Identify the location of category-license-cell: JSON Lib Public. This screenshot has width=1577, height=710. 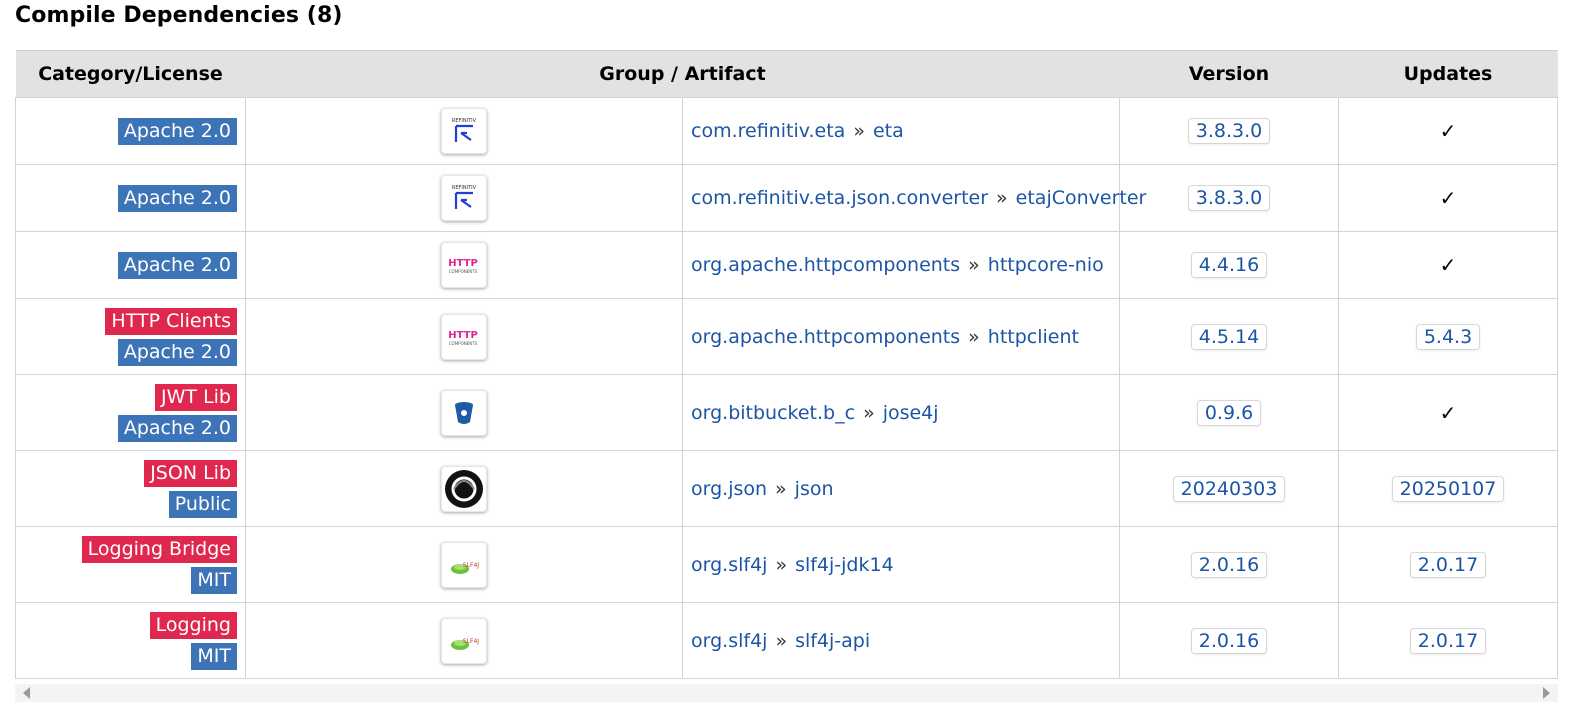
(130, 488).